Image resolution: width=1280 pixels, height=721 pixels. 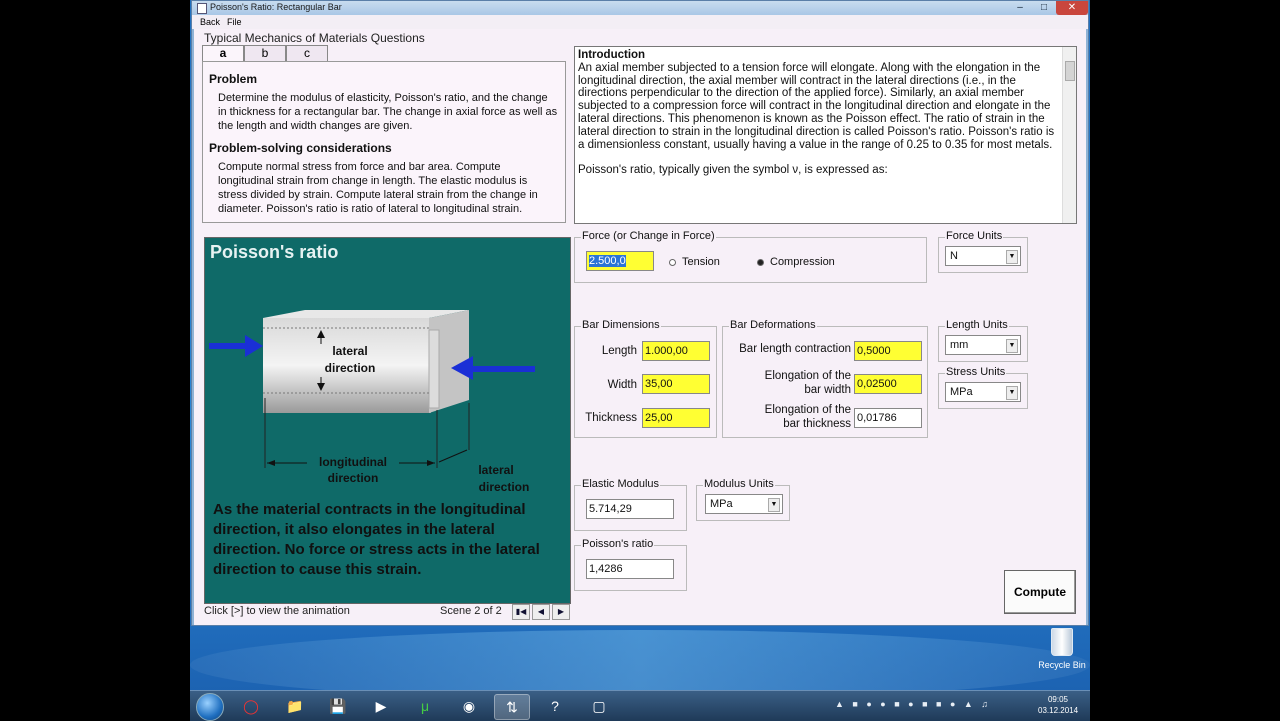 What do you see at coordinates (622, 385) in the screenshot?
I see `width-label: Width` at bounding box center [622, 385].